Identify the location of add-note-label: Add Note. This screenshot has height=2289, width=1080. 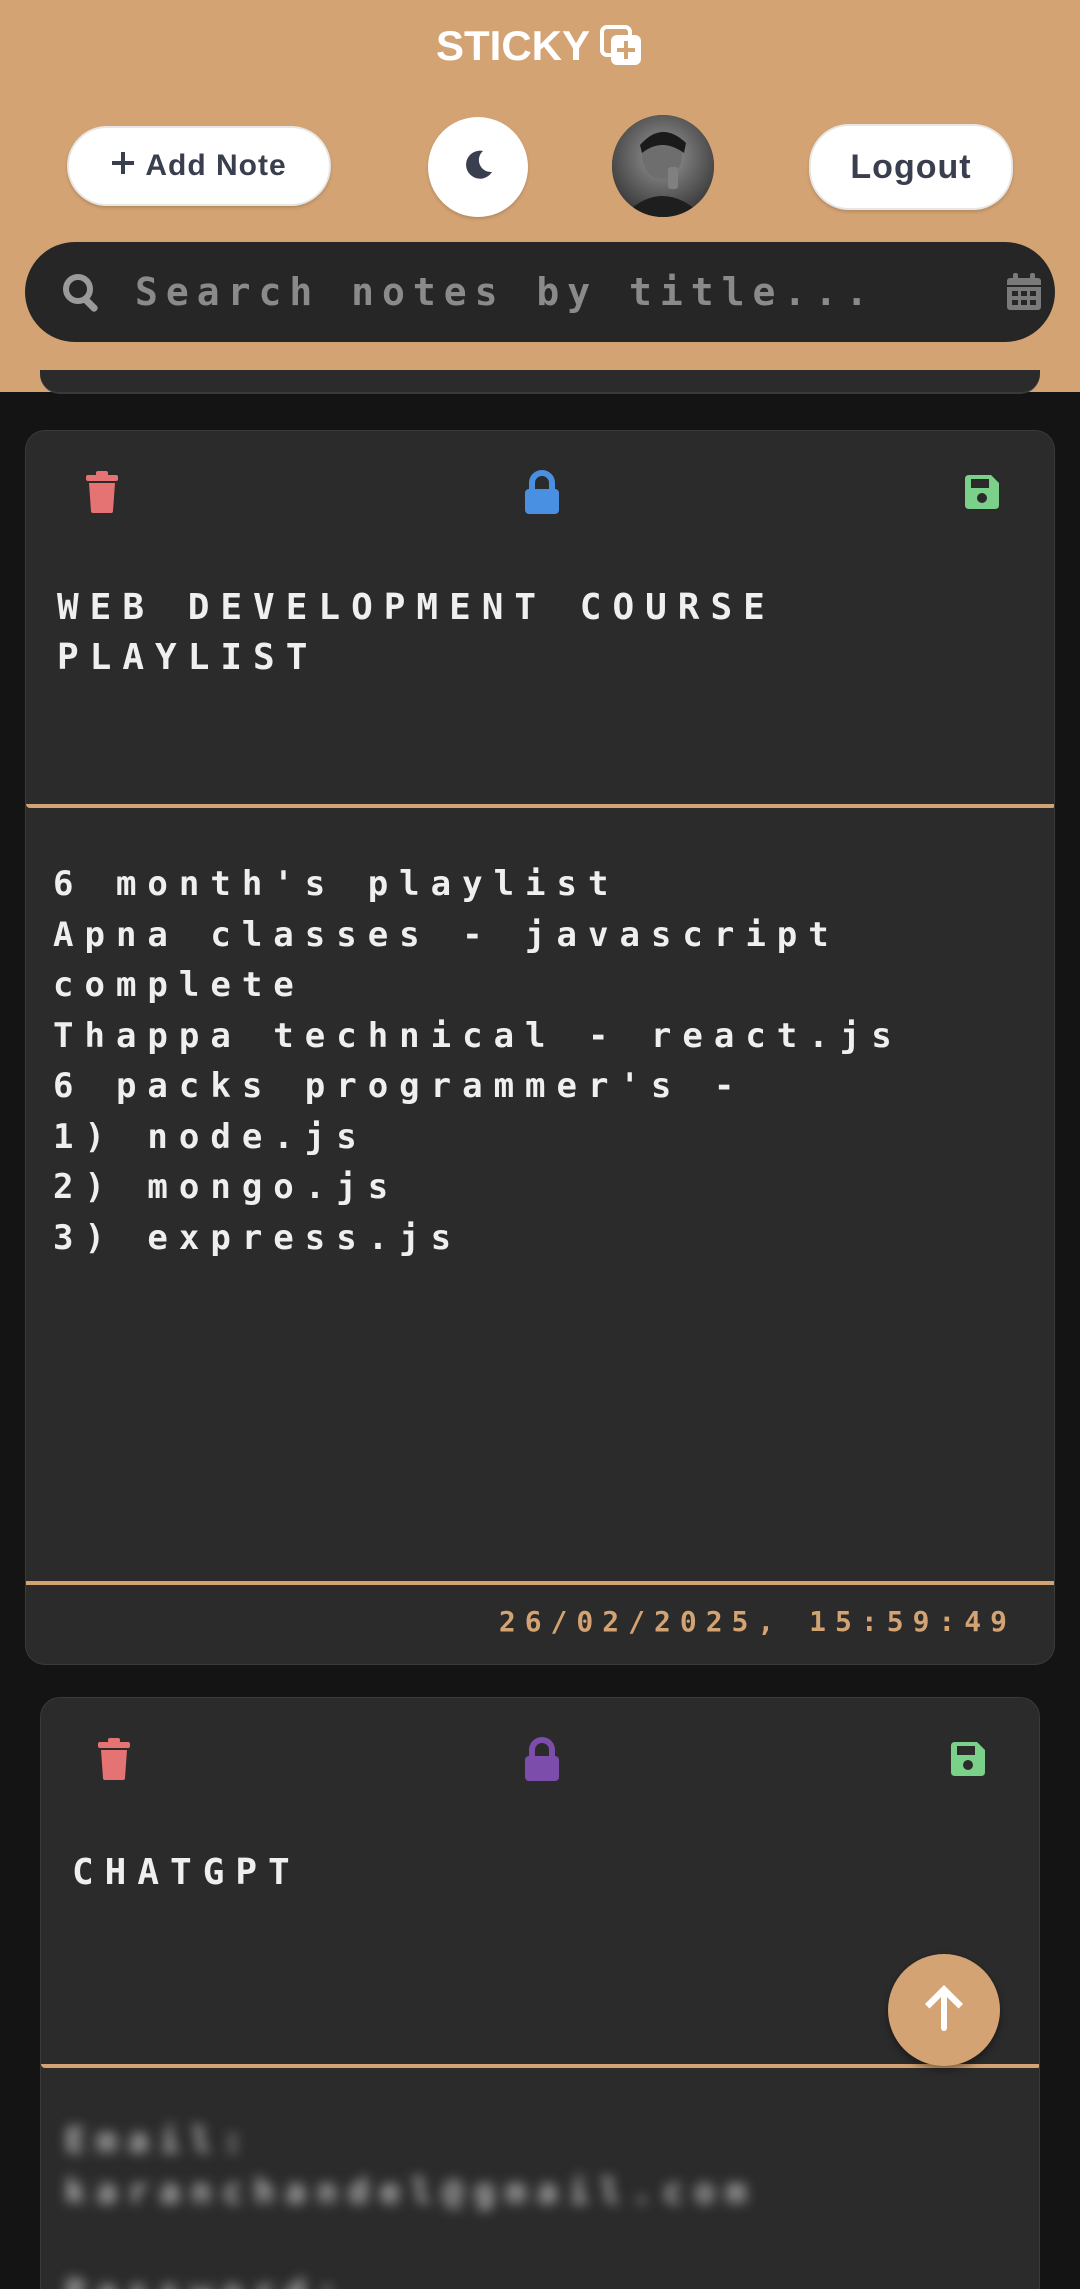
(216, 165).